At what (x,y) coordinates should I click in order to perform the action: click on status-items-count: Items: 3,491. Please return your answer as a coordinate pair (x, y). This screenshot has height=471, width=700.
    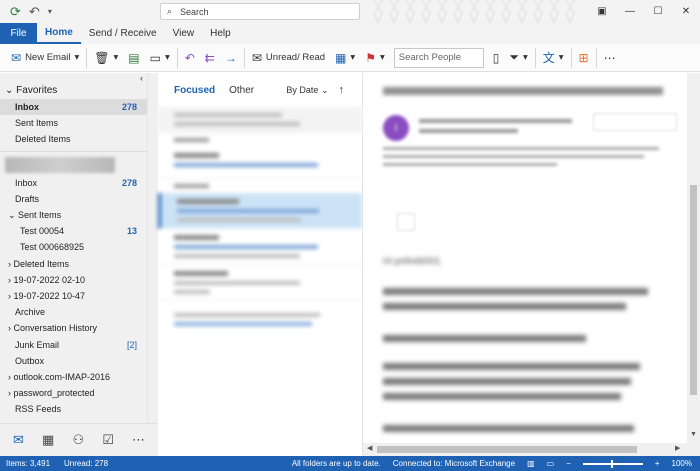
    Looking at the image, I should click on (28, 463).